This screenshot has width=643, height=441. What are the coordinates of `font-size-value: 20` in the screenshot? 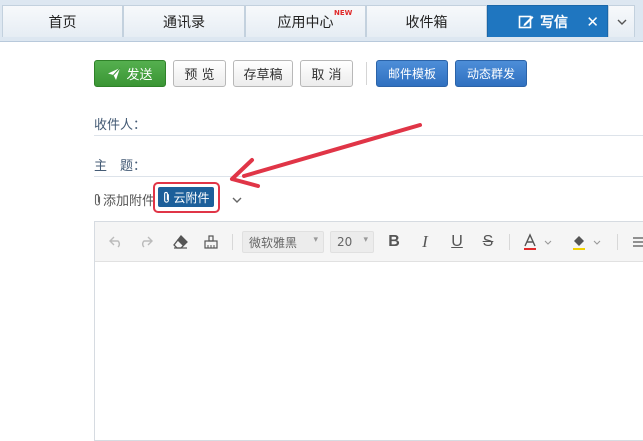 It's located at (345, 242).